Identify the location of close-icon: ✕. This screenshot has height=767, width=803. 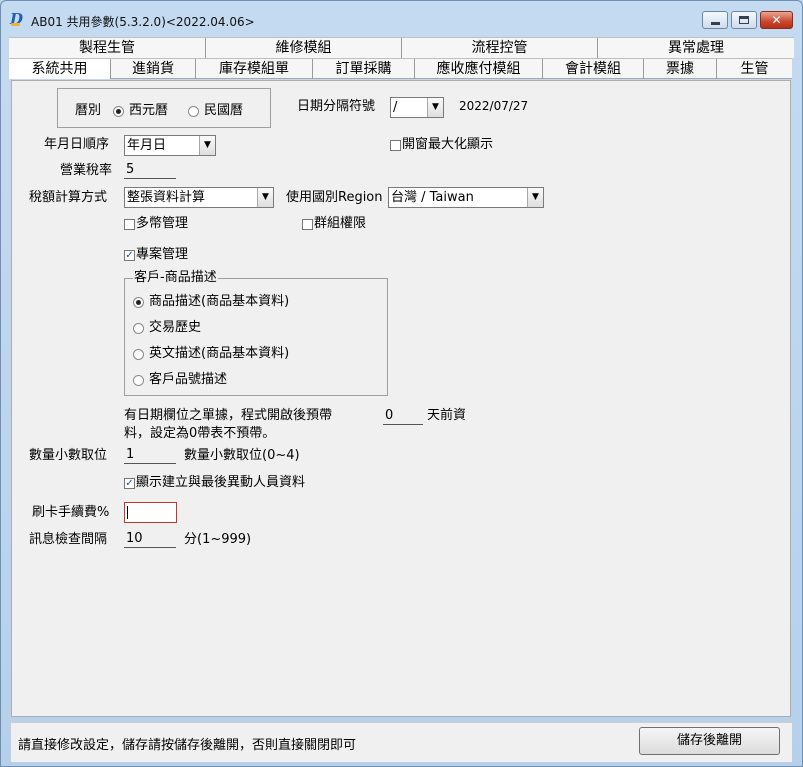
(776, 20).